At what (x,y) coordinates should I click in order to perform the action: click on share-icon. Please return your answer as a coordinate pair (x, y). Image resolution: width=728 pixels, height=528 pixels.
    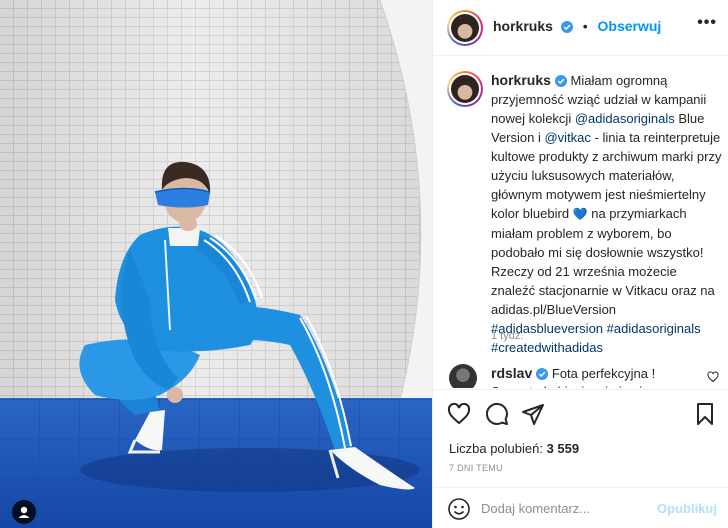
    Looking at the image, I should click on (533, 414).